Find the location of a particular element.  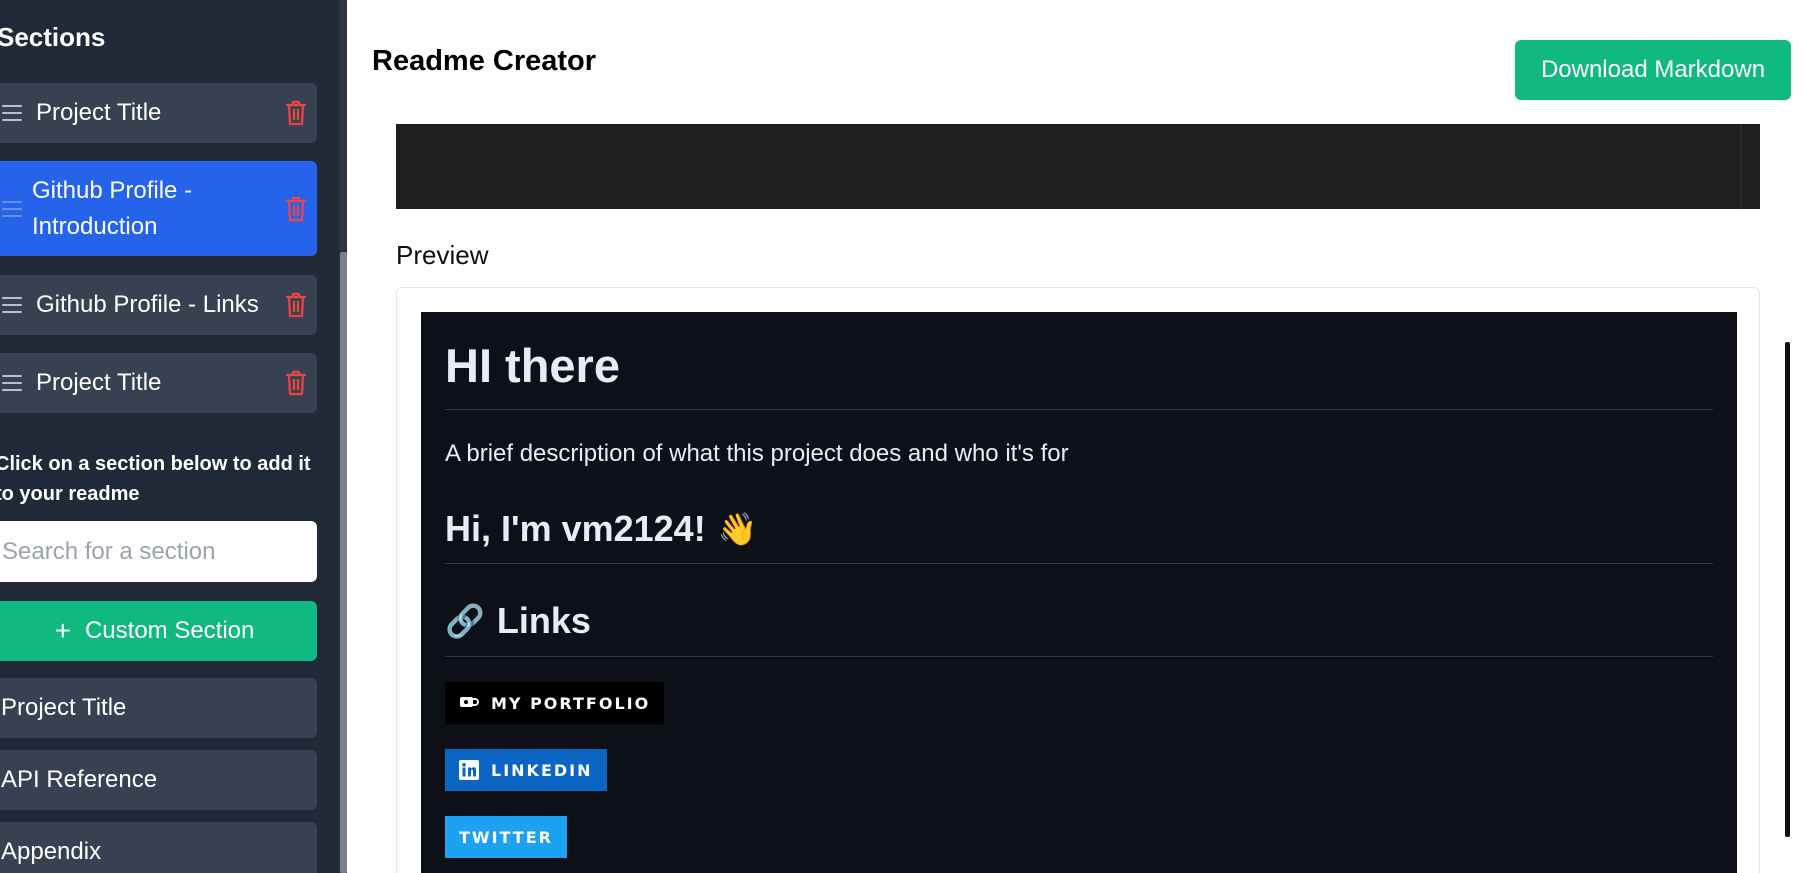

active-section-github-intro: Github Profile - Introduction is located at coordinates (158, 208).